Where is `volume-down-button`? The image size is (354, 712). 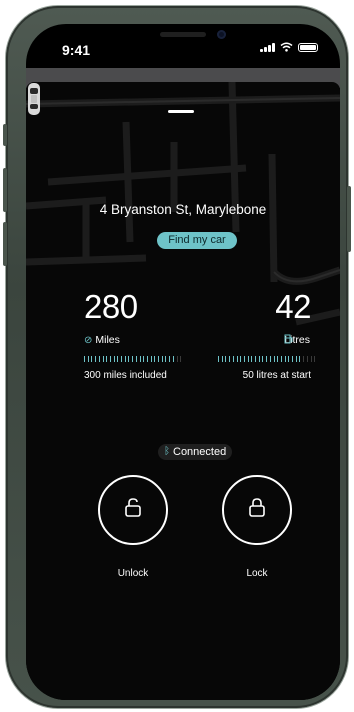
volume-down-button is located at coordinates (5, 244).